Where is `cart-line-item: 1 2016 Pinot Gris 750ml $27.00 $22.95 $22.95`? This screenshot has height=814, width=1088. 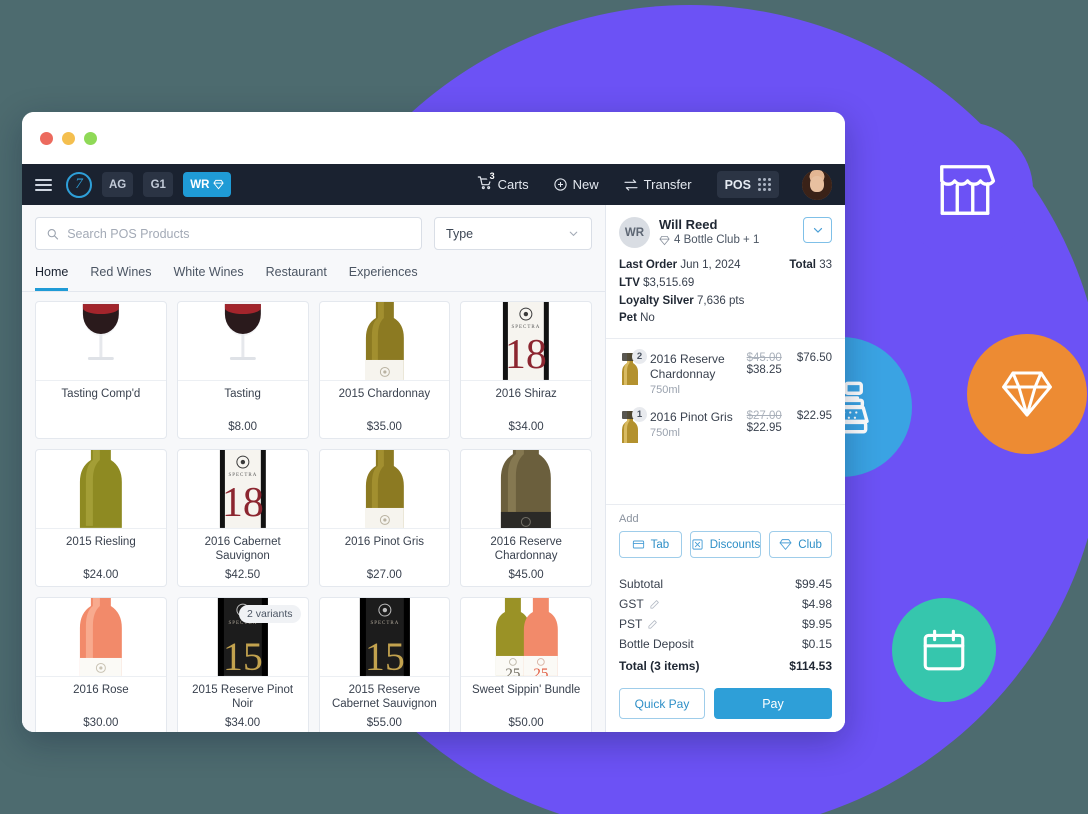
cart-line-item: 1 2016 Pinot Gris 750ml $27.00 $22.95 $22.95 is located at coordinates (725, 429).